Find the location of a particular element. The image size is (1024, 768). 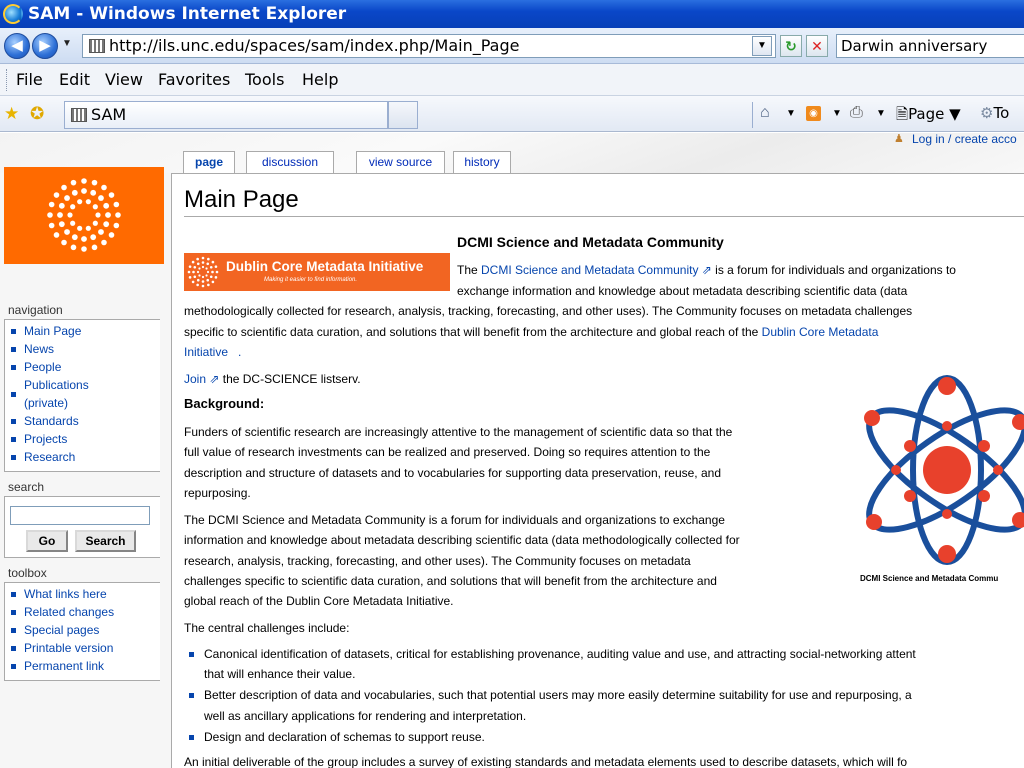

stop-icon: ✕ is located at coordinates (817, 46).